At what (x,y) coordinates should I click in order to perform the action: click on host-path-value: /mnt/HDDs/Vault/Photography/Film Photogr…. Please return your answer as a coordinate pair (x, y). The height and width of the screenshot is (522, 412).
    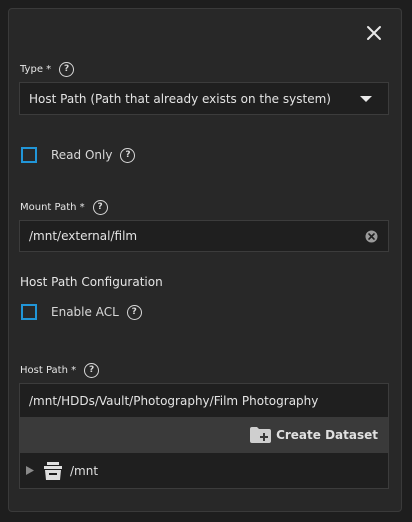
    Looking at the image, I should click on (174, 400).